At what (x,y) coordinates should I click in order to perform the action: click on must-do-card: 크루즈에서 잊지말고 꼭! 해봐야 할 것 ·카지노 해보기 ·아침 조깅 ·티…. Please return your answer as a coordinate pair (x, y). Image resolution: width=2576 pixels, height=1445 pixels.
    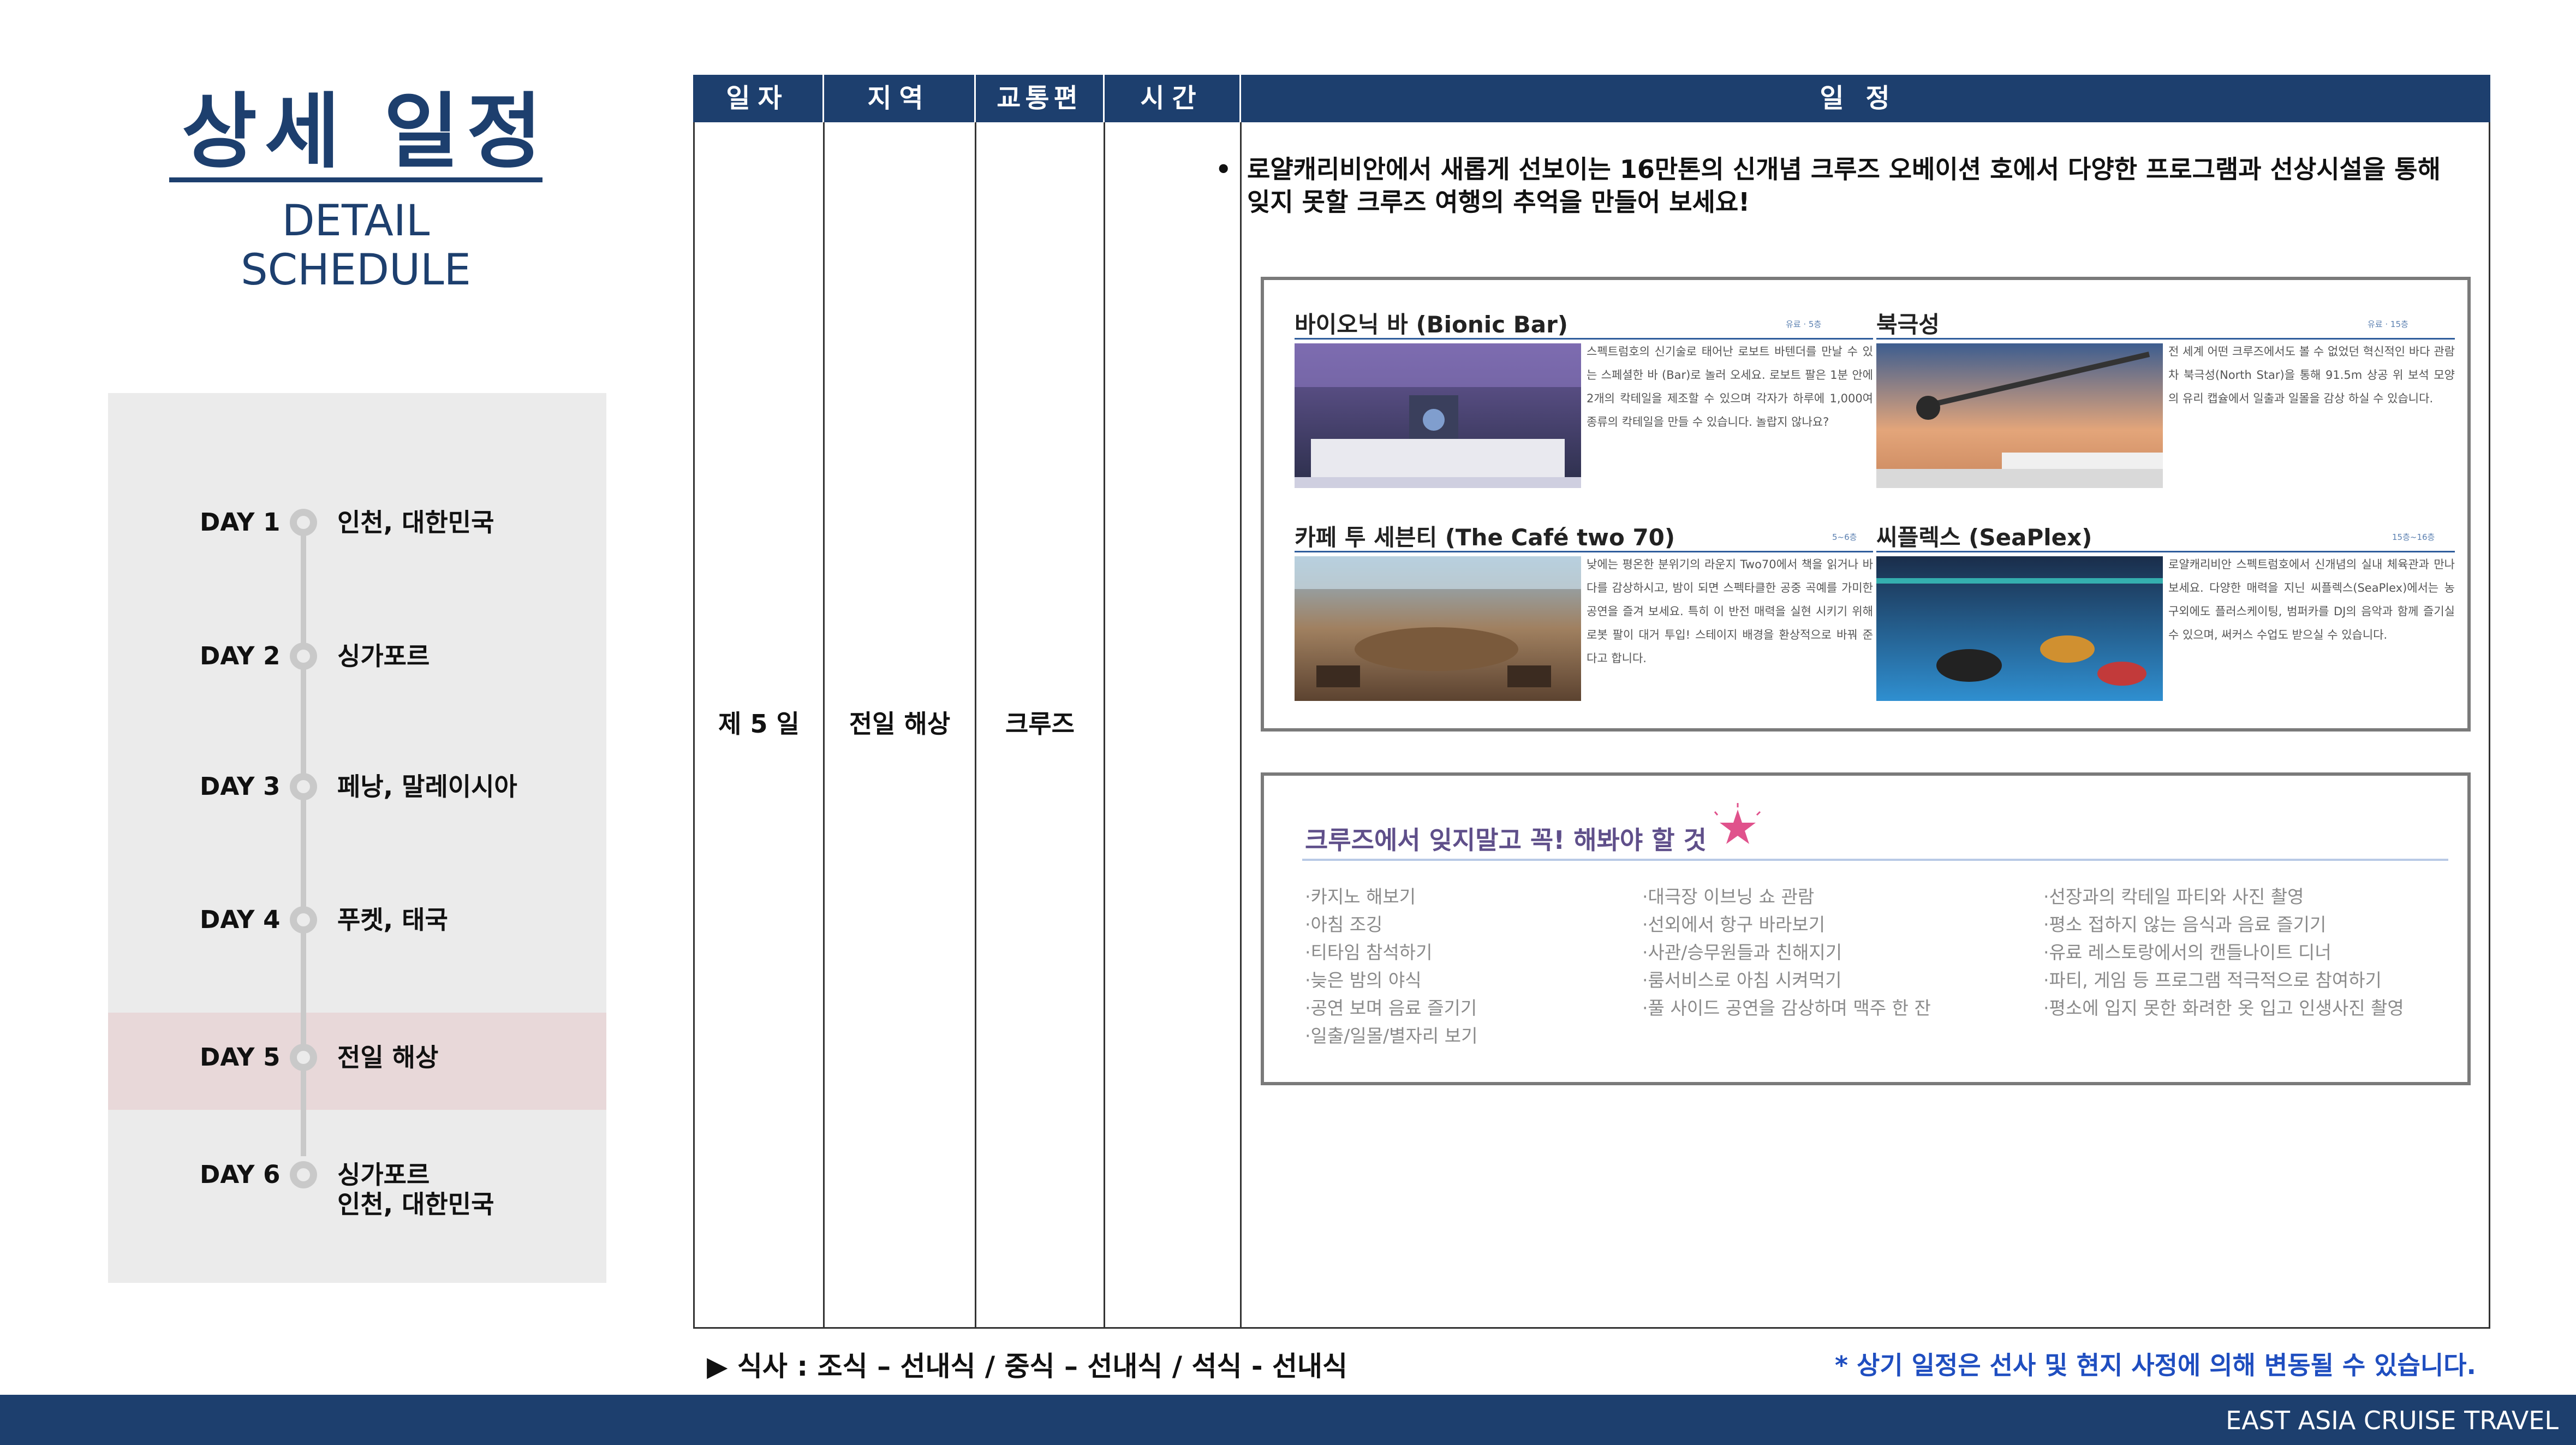
    Looking at the image, I should click on (1866, 928).